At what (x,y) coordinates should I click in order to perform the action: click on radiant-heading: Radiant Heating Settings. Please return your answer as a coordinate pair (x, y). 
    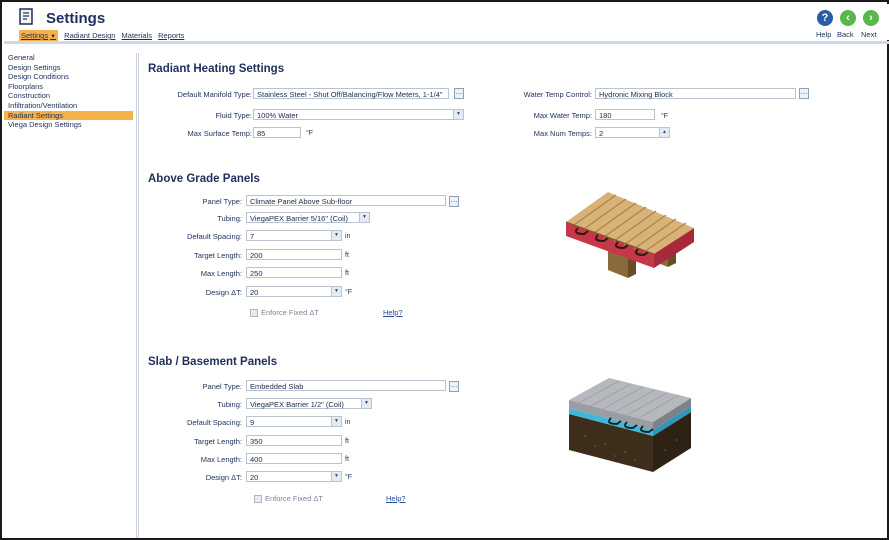
    Looking at the image, I should click on (216, 69).